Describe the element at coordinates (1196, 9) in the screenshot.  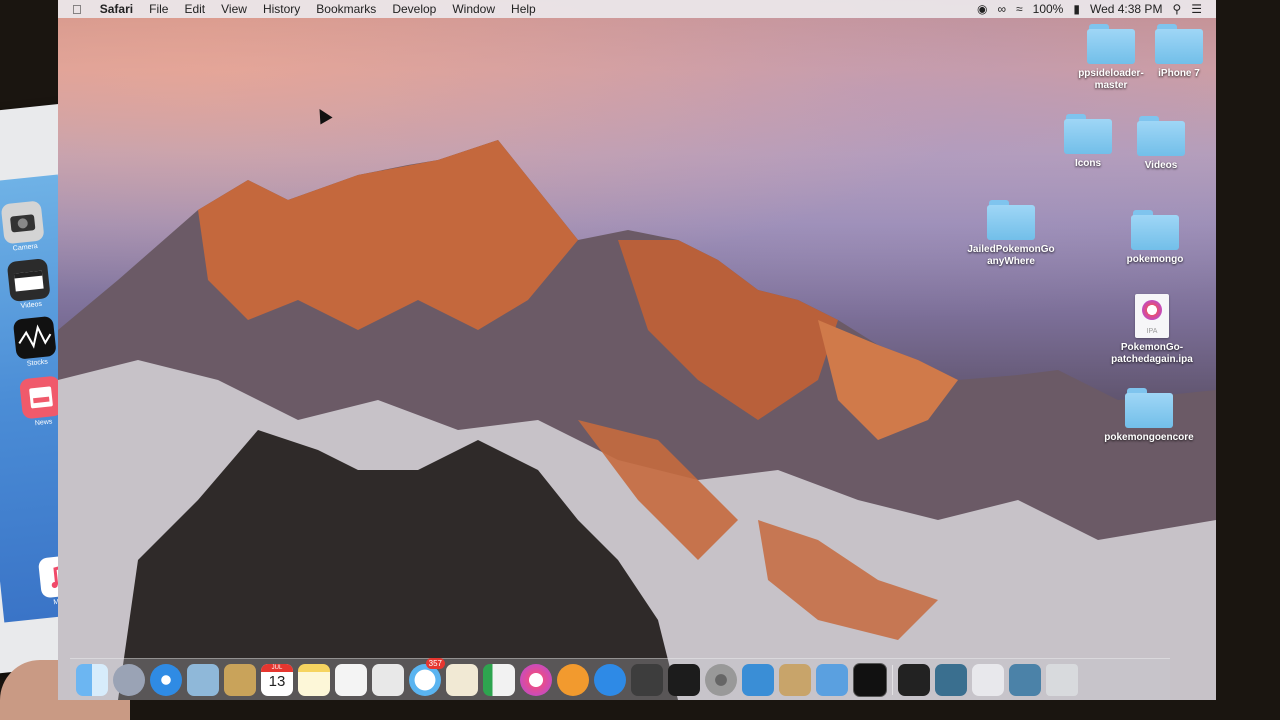
I see `notification-center-icon: ☰` at that location.